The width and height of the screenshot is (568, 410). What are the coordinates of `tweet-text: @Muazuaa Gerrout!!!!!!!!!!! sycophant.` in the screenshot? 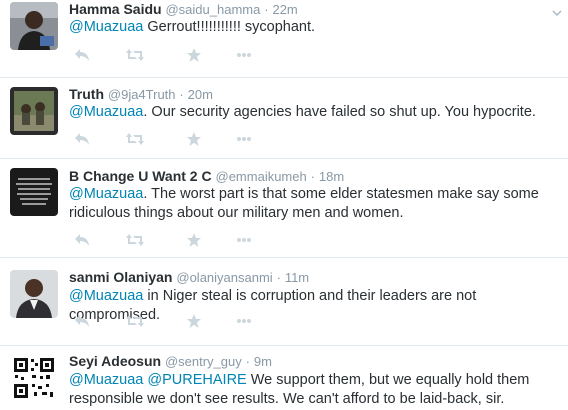 It's located at (314, 27).